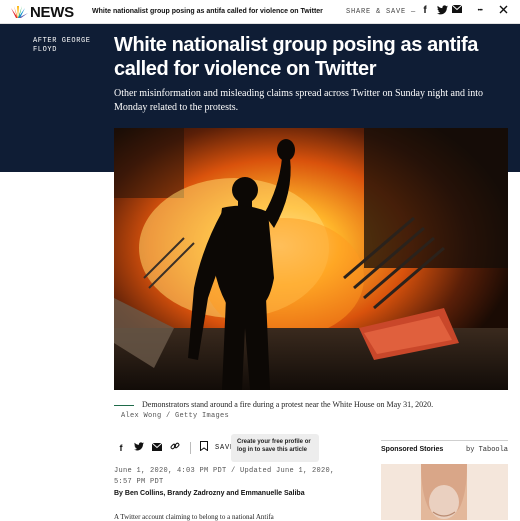 Image resolution: width=520 pixels, height=521 pixels. I want to click on link-icon, so click(175, 448).